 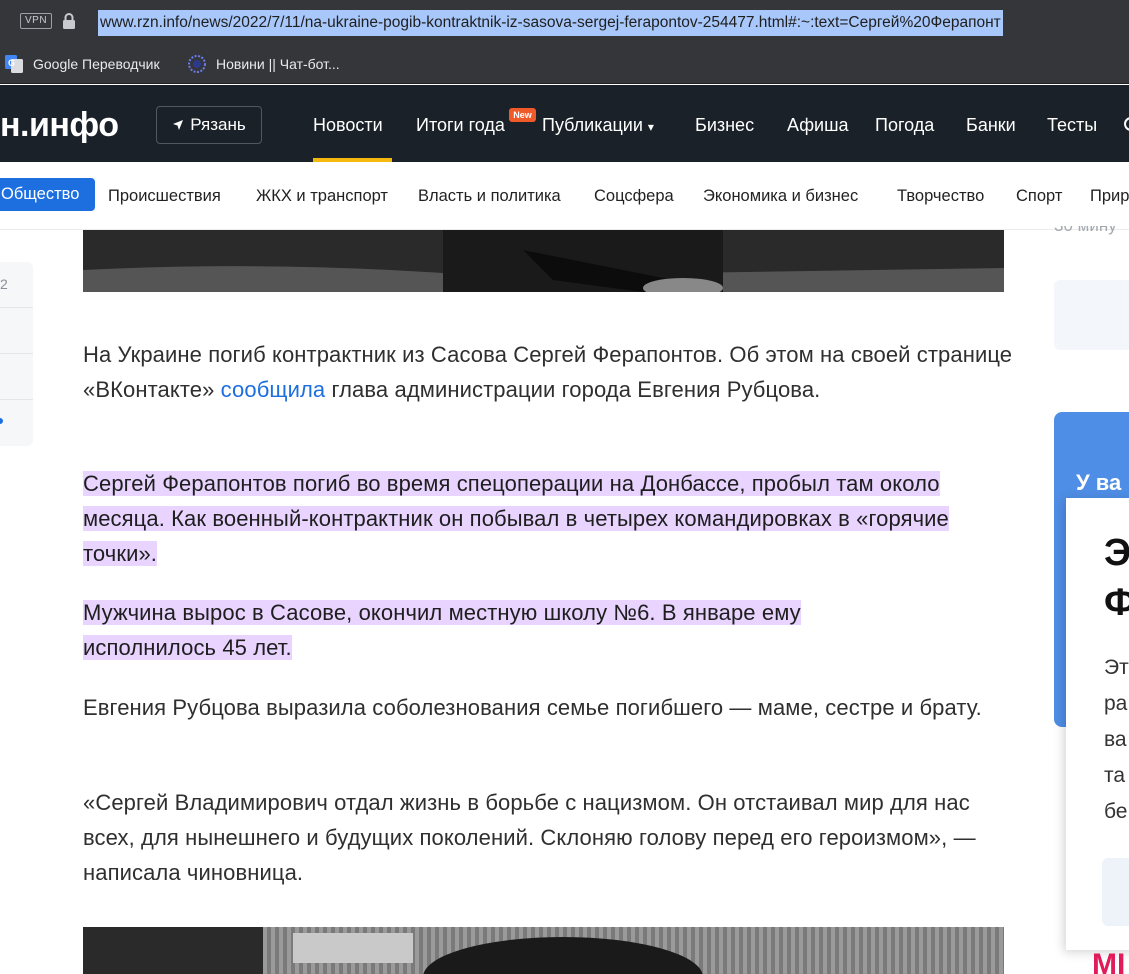 I want to click on lock-icon, so click(x=69, y=21).